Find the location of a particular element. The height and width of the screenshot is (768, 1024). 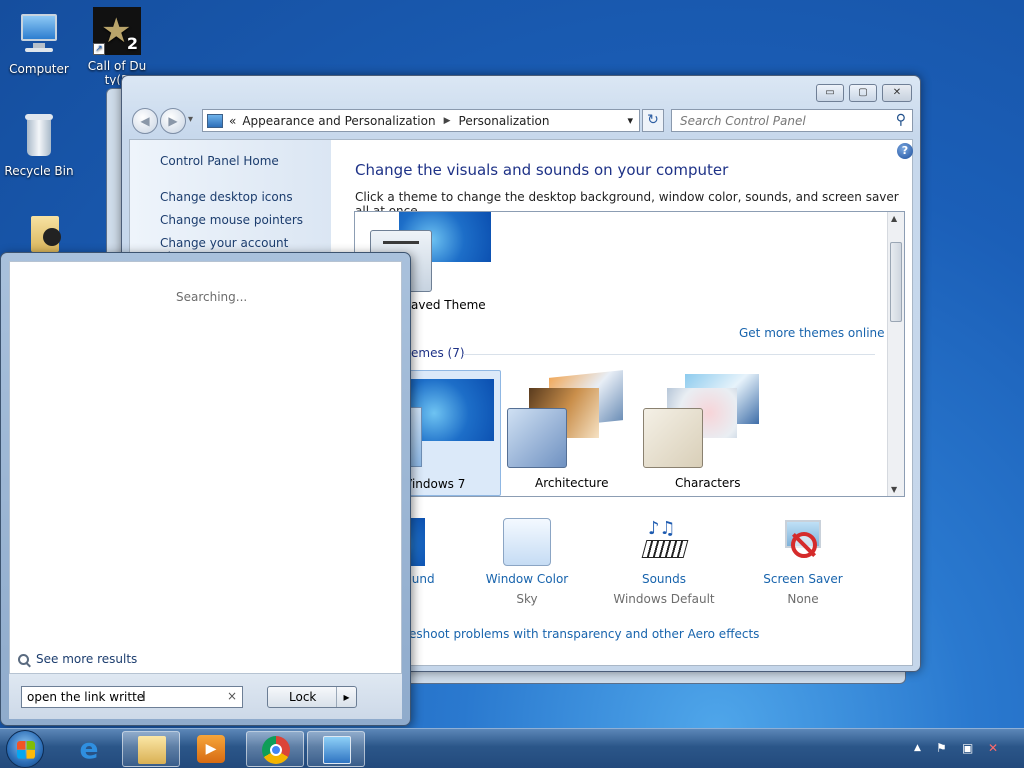

forward-button: ▶ is located at coordinates (173, 121).